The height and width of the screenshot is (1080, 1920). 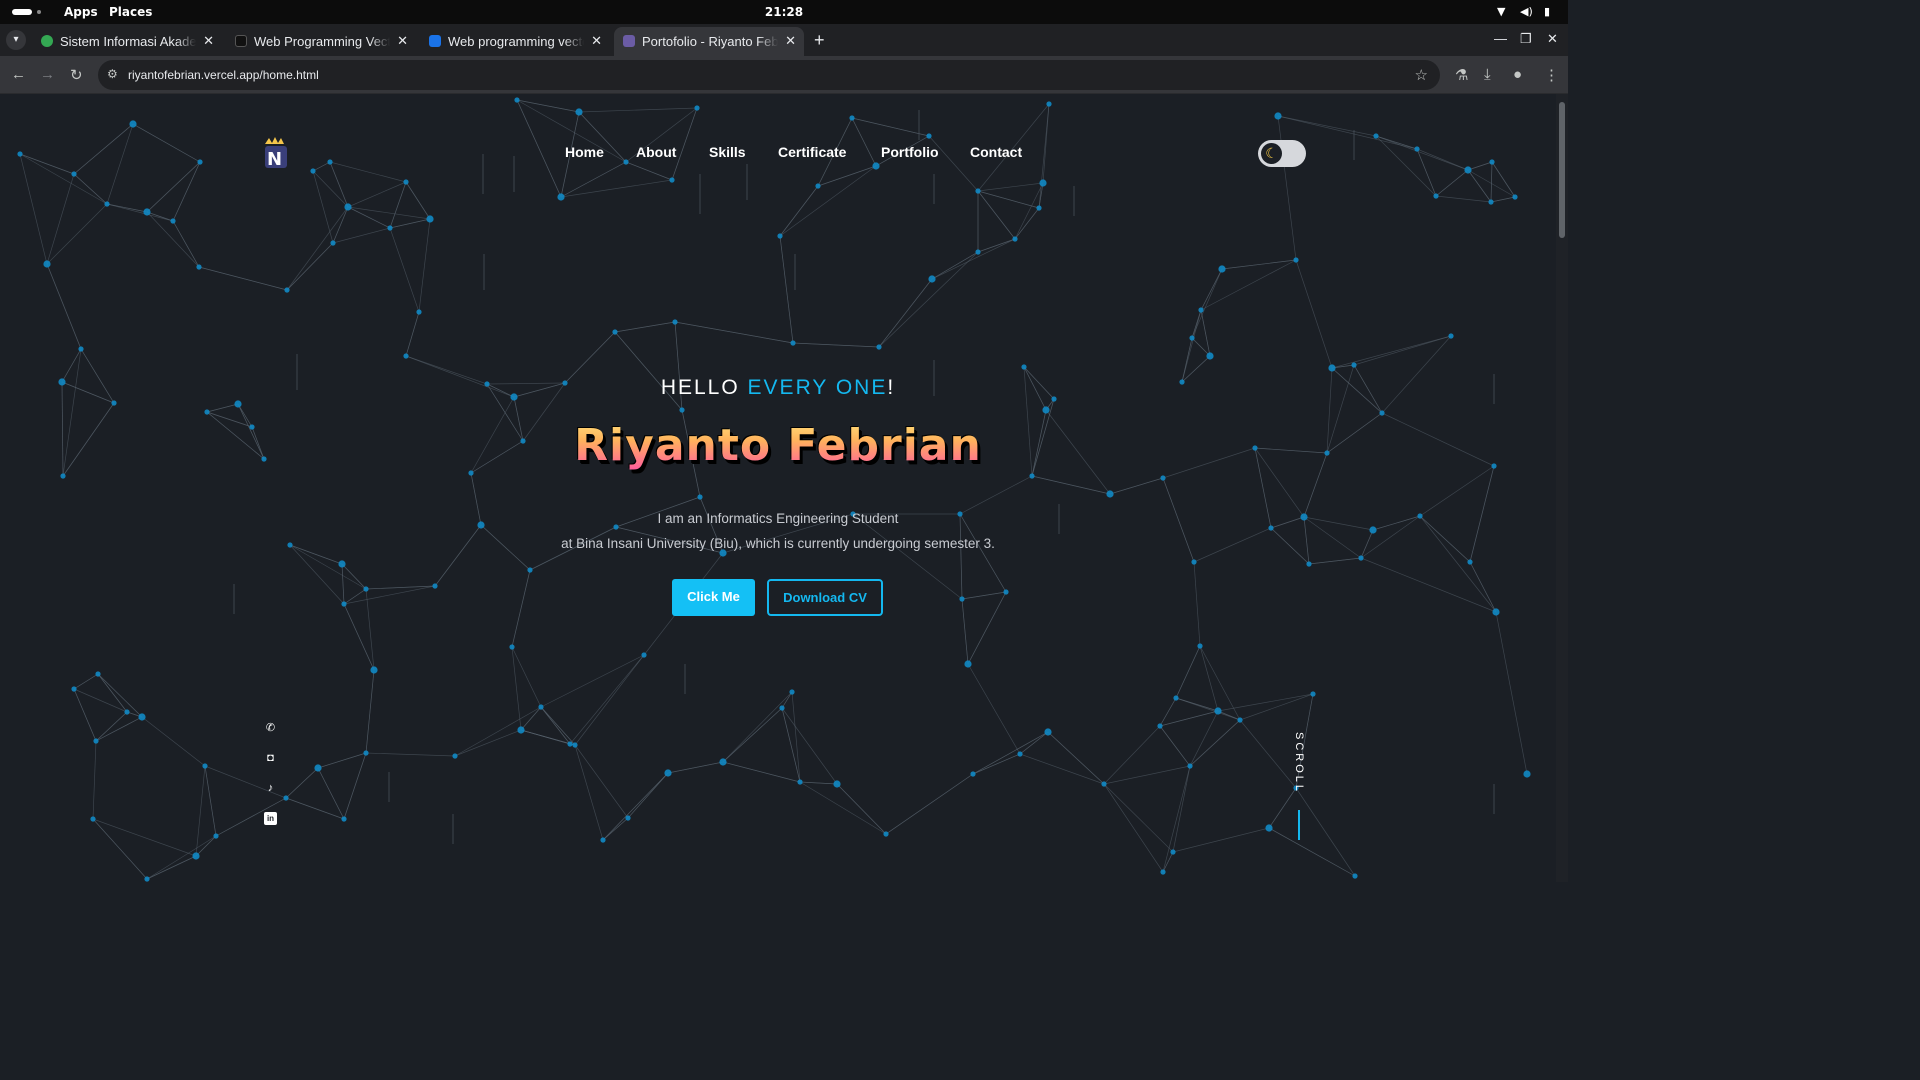 What do you see at coordinates (112, 74) in the screenshot?
I see `site-info-icon: ⚙` at bounding box center [112, 74].